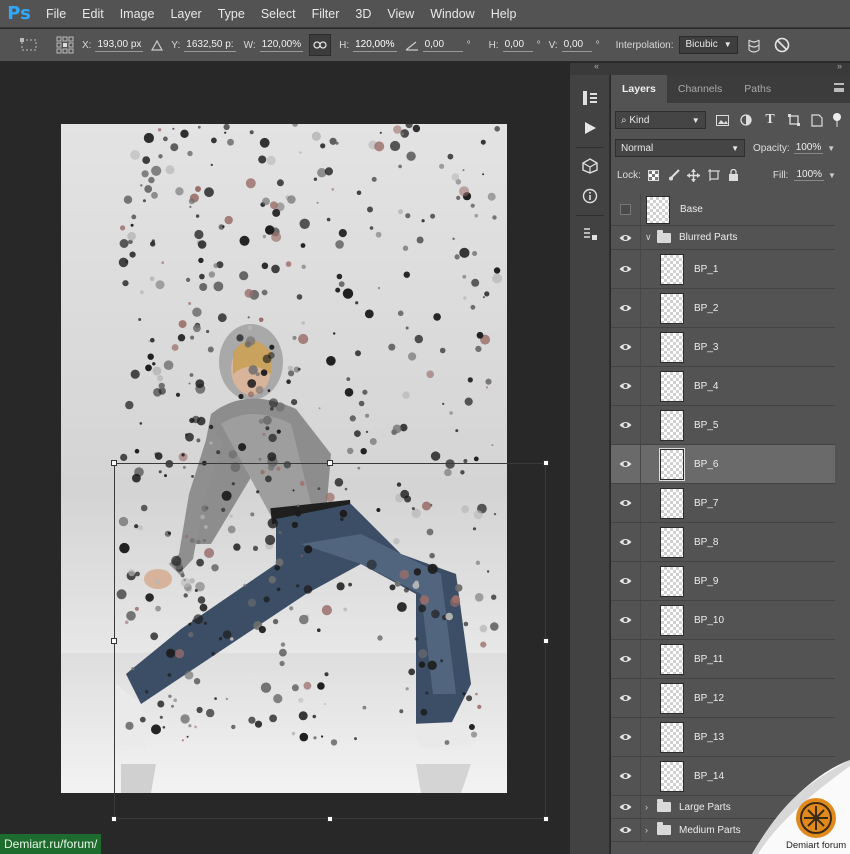  I want to click on info-icon, so click(590, 196).